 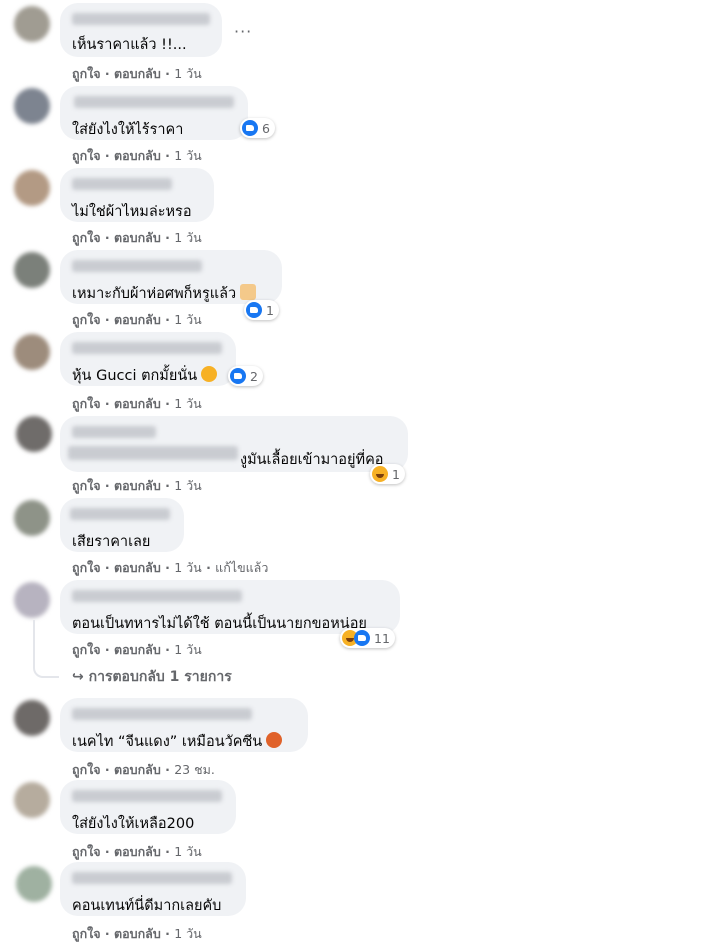 What do you see at coordinates (248, 292) in the screenshot?
I see `thumbs-down-emoji` at bounding box center [248, 292].